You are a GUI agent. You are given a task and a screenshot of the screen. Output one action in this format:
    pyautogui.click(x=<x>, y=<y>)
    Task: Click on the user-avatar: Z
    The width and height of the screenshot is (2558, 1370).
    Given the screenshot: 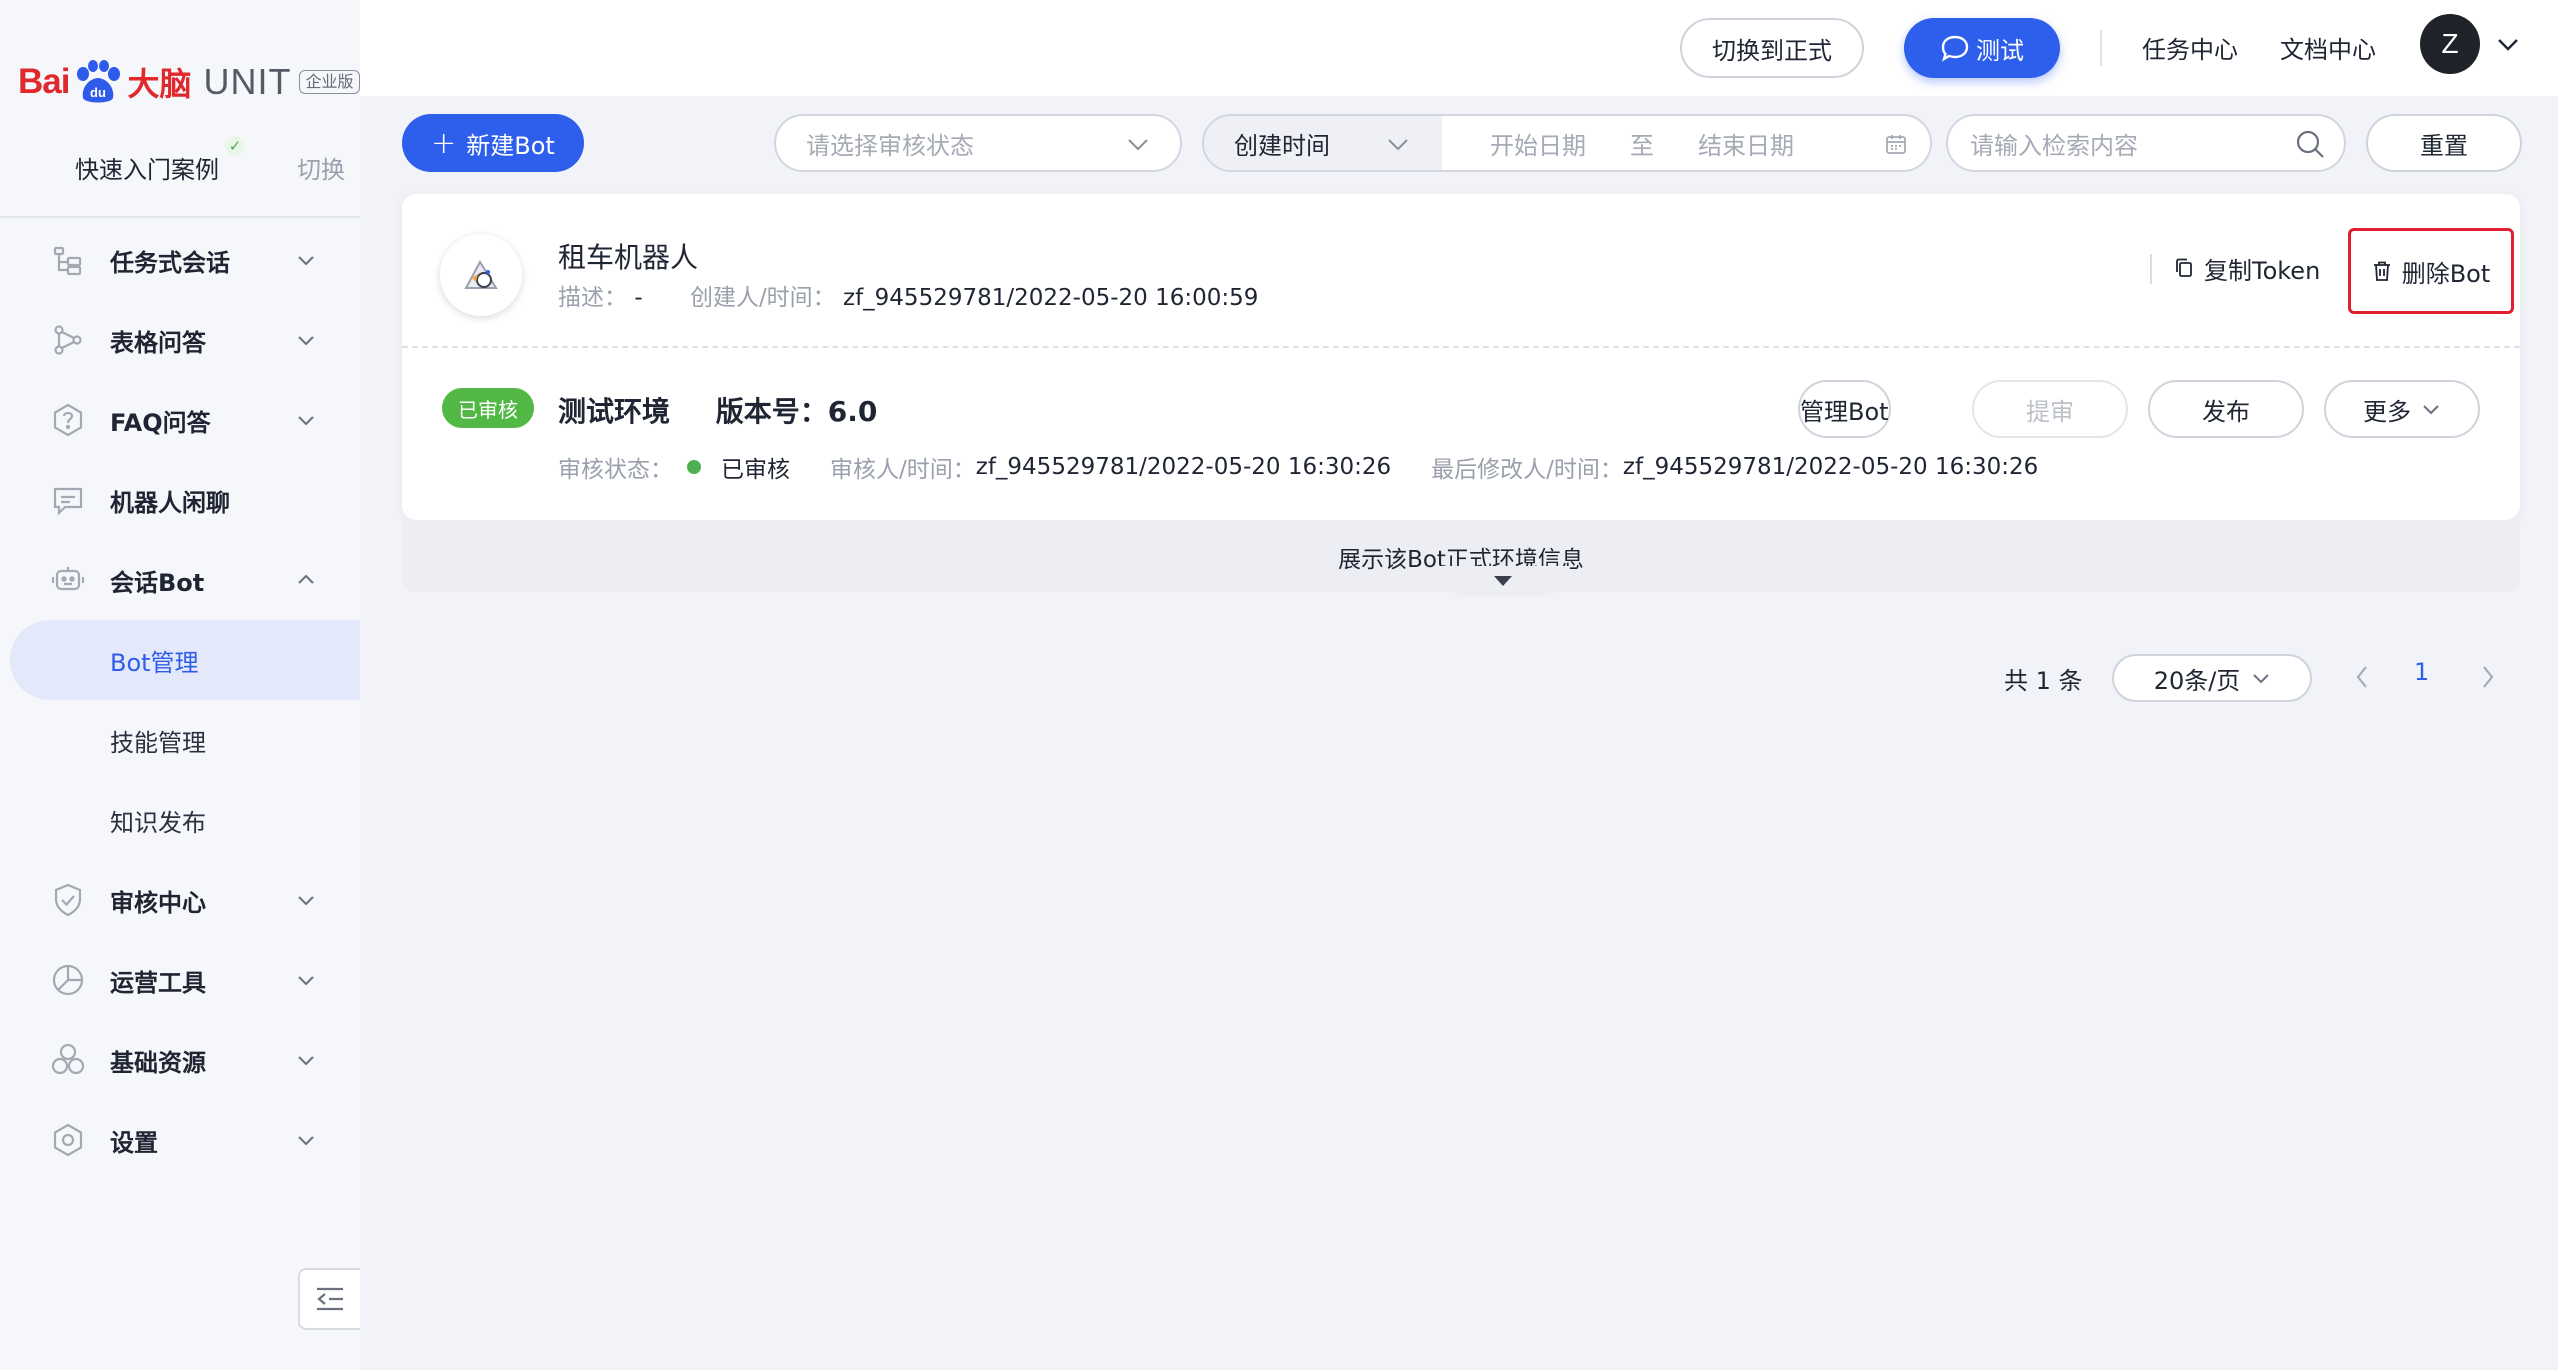 What is the action you would take?
    pyautogui.click(x=2450, y=44)
    